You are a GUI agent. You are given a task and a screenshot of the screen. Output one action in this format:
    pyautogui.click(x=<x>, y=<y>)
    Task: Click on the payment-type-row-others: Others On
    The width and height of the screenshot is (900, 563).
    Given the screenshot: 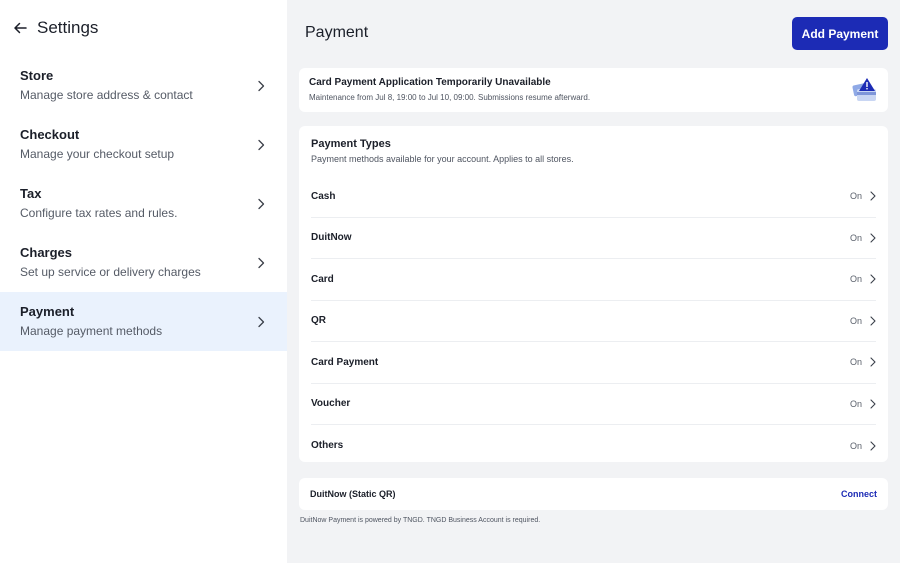 What is the action you would take?
    pyautogui.click(x=593, y=446)
    